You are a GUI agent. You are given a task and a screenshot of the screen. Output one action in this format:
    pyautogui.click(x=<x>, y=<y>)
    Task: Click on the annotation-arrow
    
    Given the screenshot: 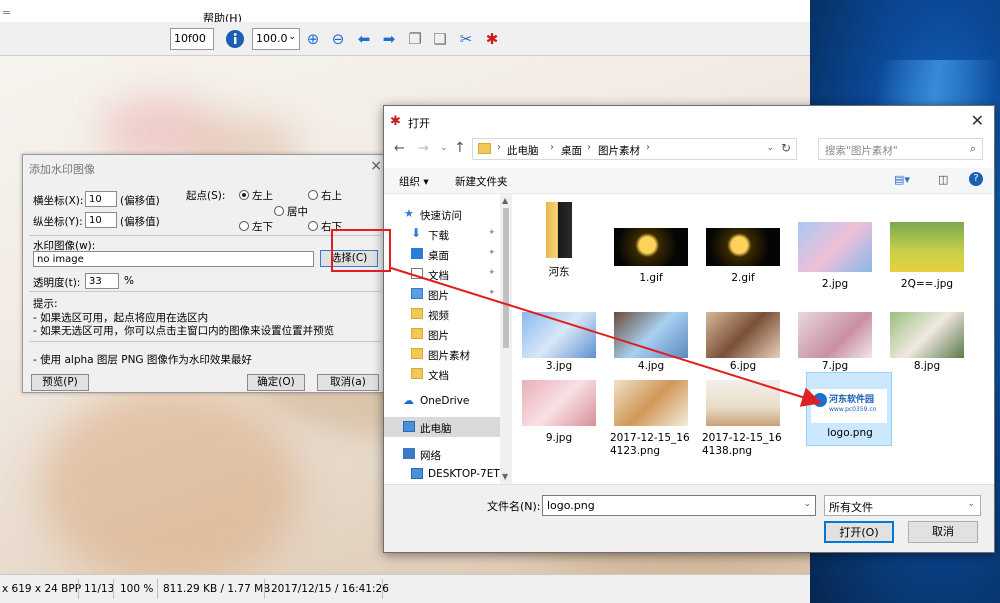 What is the action you would take?
    pyautogui.click(x=606, y=337)
    